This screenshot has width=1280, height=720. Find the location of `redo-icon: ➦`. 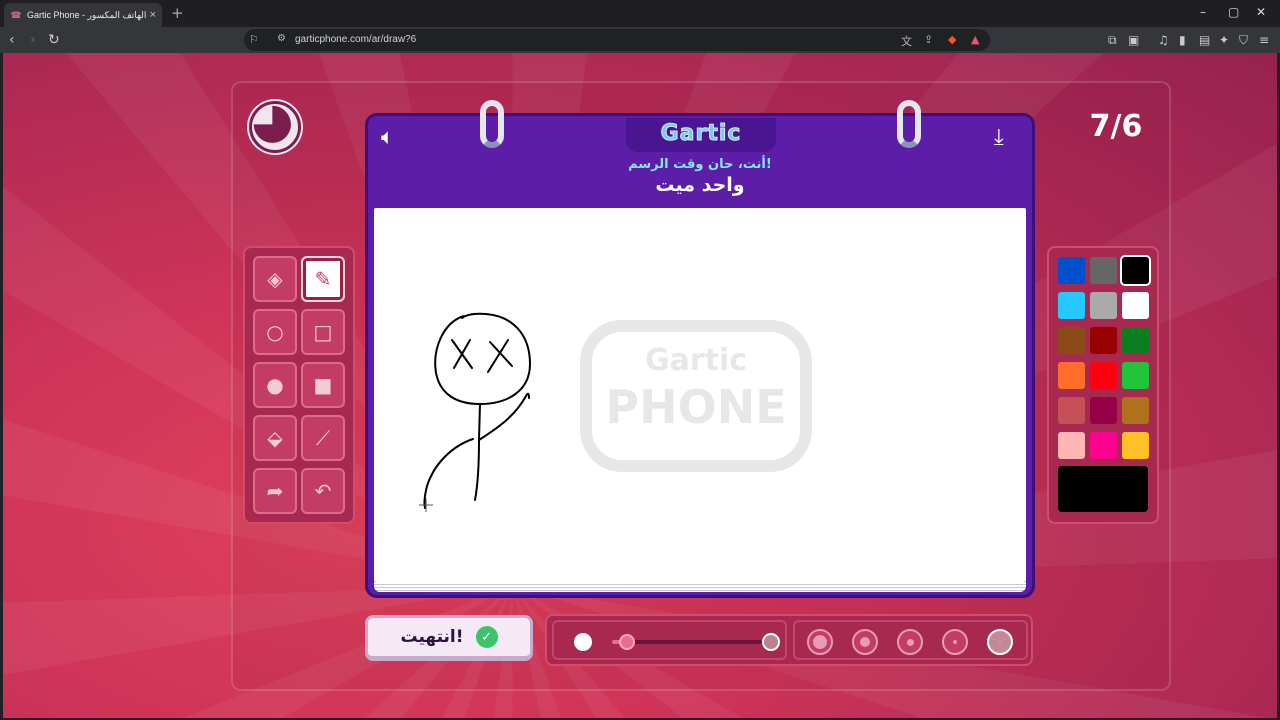

redo-icon: ➦ is located at coordinates (275, 491).